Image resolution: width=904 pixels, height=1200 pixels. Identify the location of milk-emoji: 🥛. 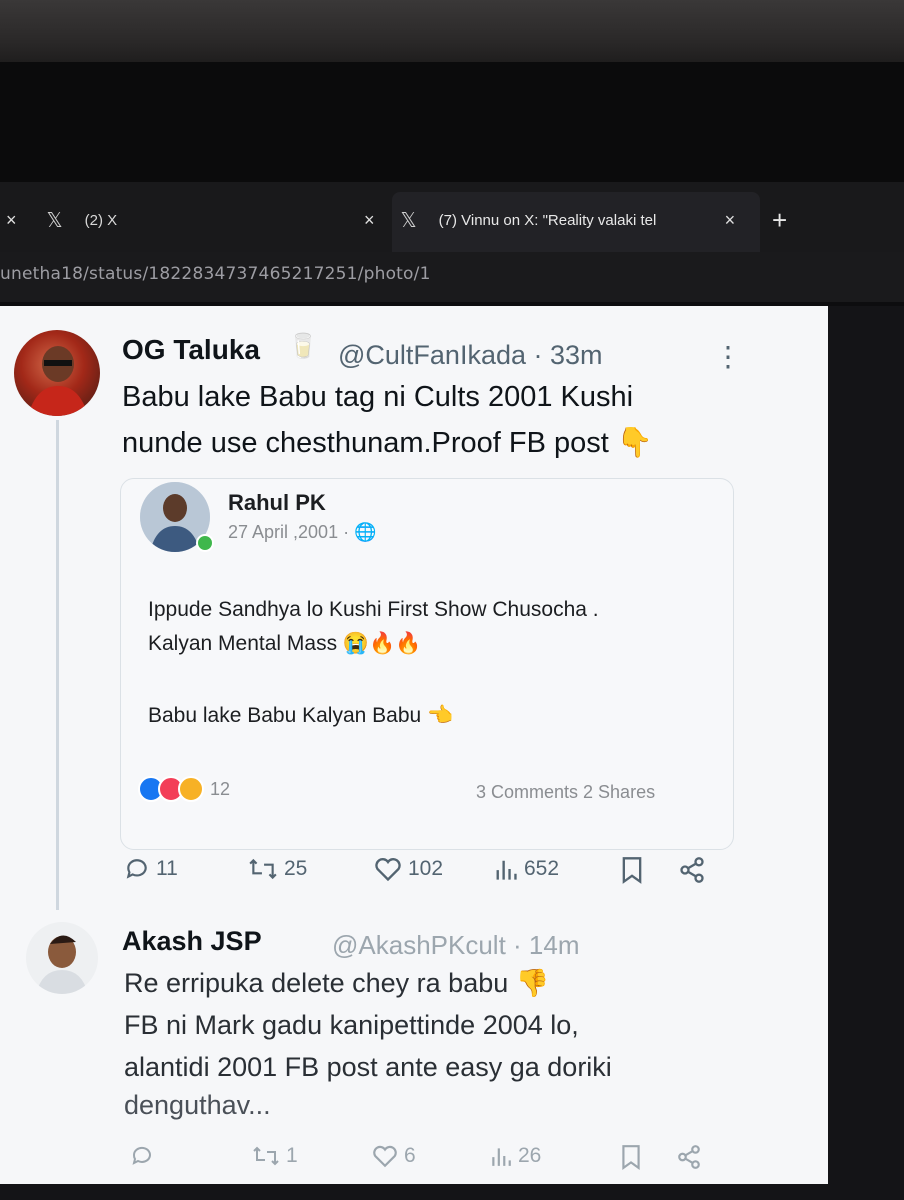
(303, 346).